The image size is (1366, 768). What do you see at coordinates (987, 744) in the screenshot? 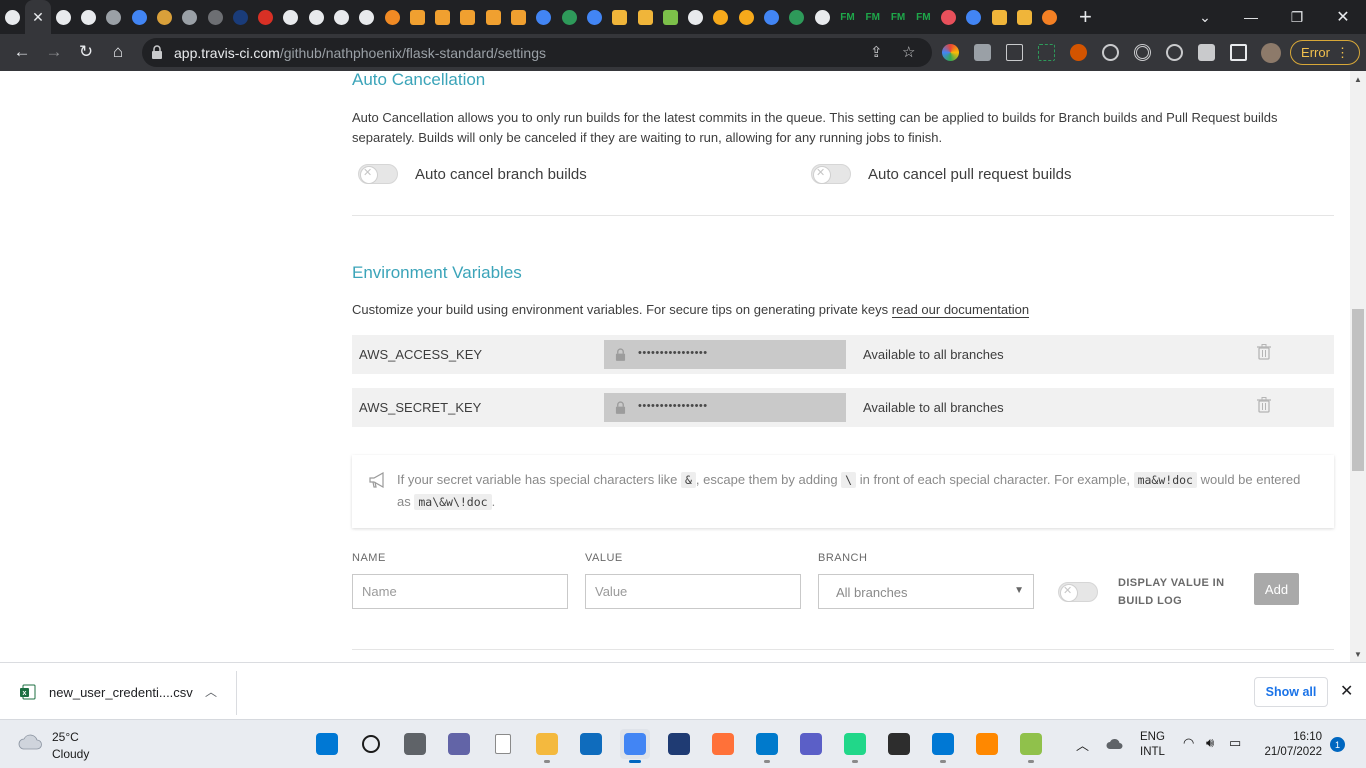
I see `vlc-icon` at bounding box center [987, 744].